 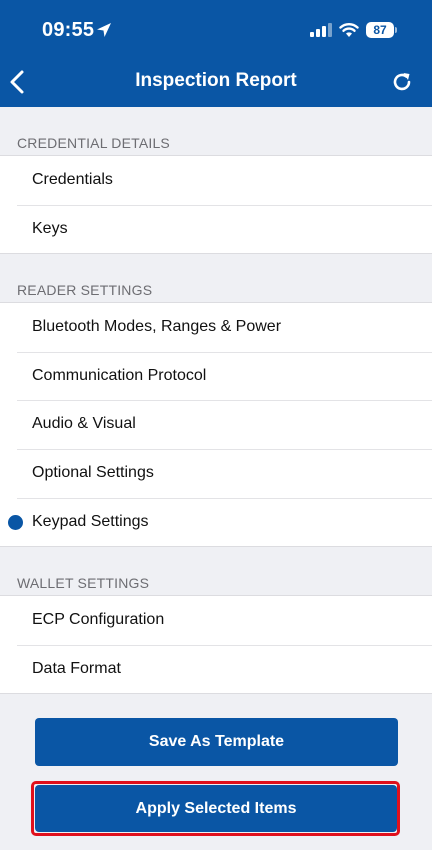 I want to click on list-item-bluetooth-modes: Bluetooth Modes, Ranges & Power, so click(x=216, y=327).